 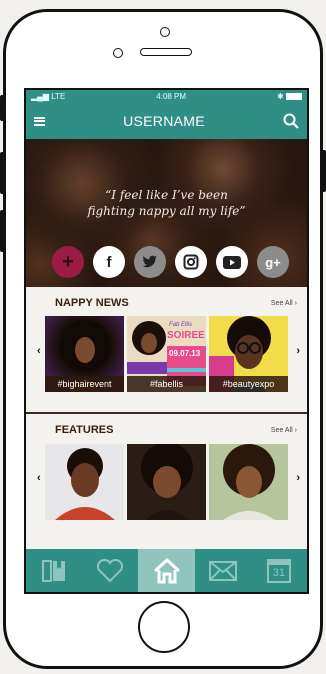 I want to click on tab-favorites, so click(x=110, y=570).